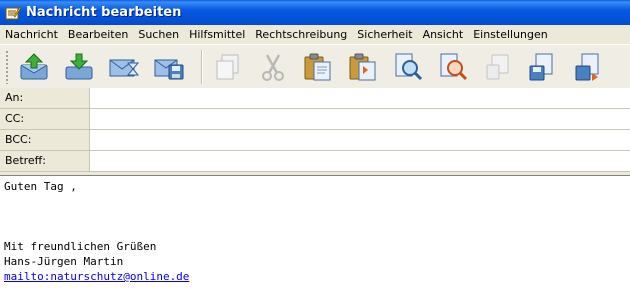 Image resolution: width=630 pixels, height=300 pixels. I want to click on find-button, so click(408, 67).